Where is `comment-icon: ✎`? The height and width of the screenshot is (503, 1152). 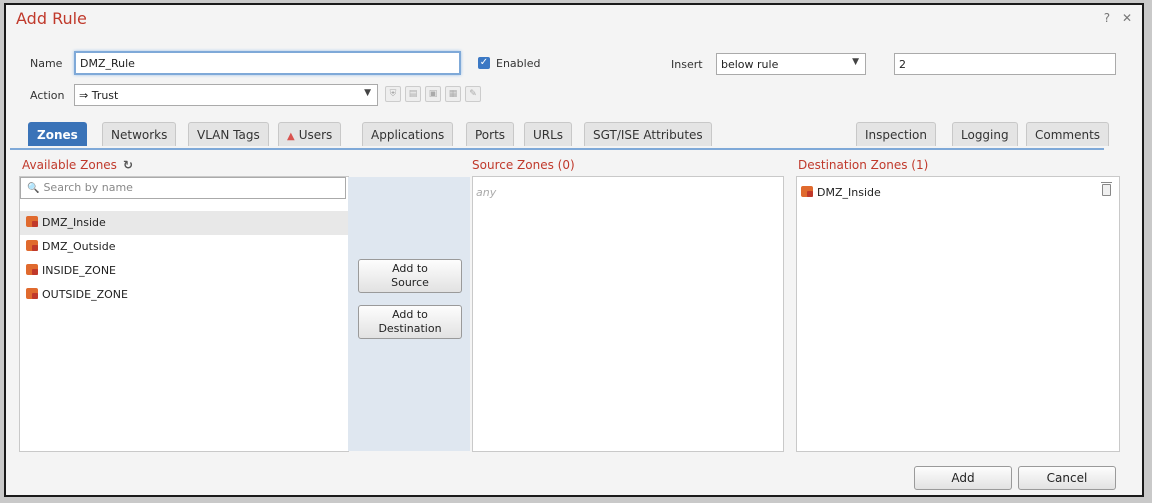
comment-icon: ✎ is located at coordinates (473, 94).